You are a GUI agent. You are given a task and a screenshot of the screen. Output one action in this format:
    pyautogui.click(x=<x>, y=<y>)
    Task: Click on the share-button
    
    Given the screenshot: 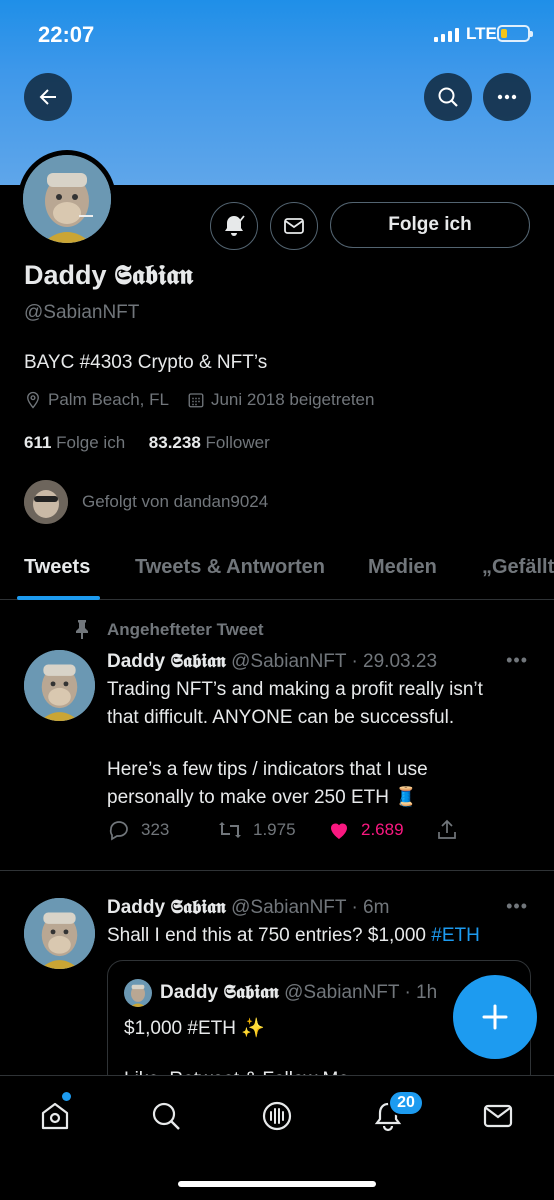 What is the action you would take?
    pyautogui.click(x=447, y=830)
    